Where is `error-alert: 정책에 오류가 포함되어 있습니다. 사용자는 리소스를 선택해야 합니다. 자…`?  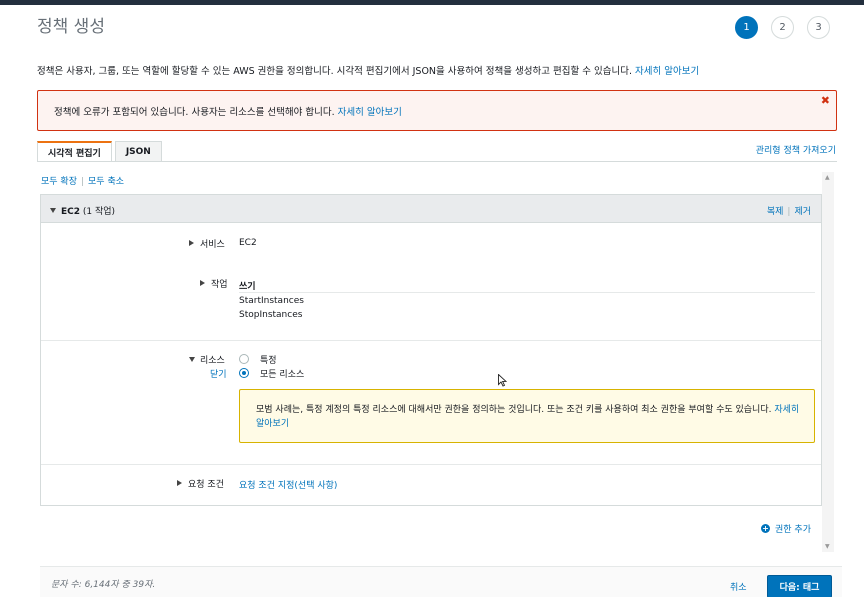
error-alert: 정책에 오류가 포함되어 있습니다. 사용자는 리소스를 선택해야 합니다. 자… is located at coordinates (437, 110).